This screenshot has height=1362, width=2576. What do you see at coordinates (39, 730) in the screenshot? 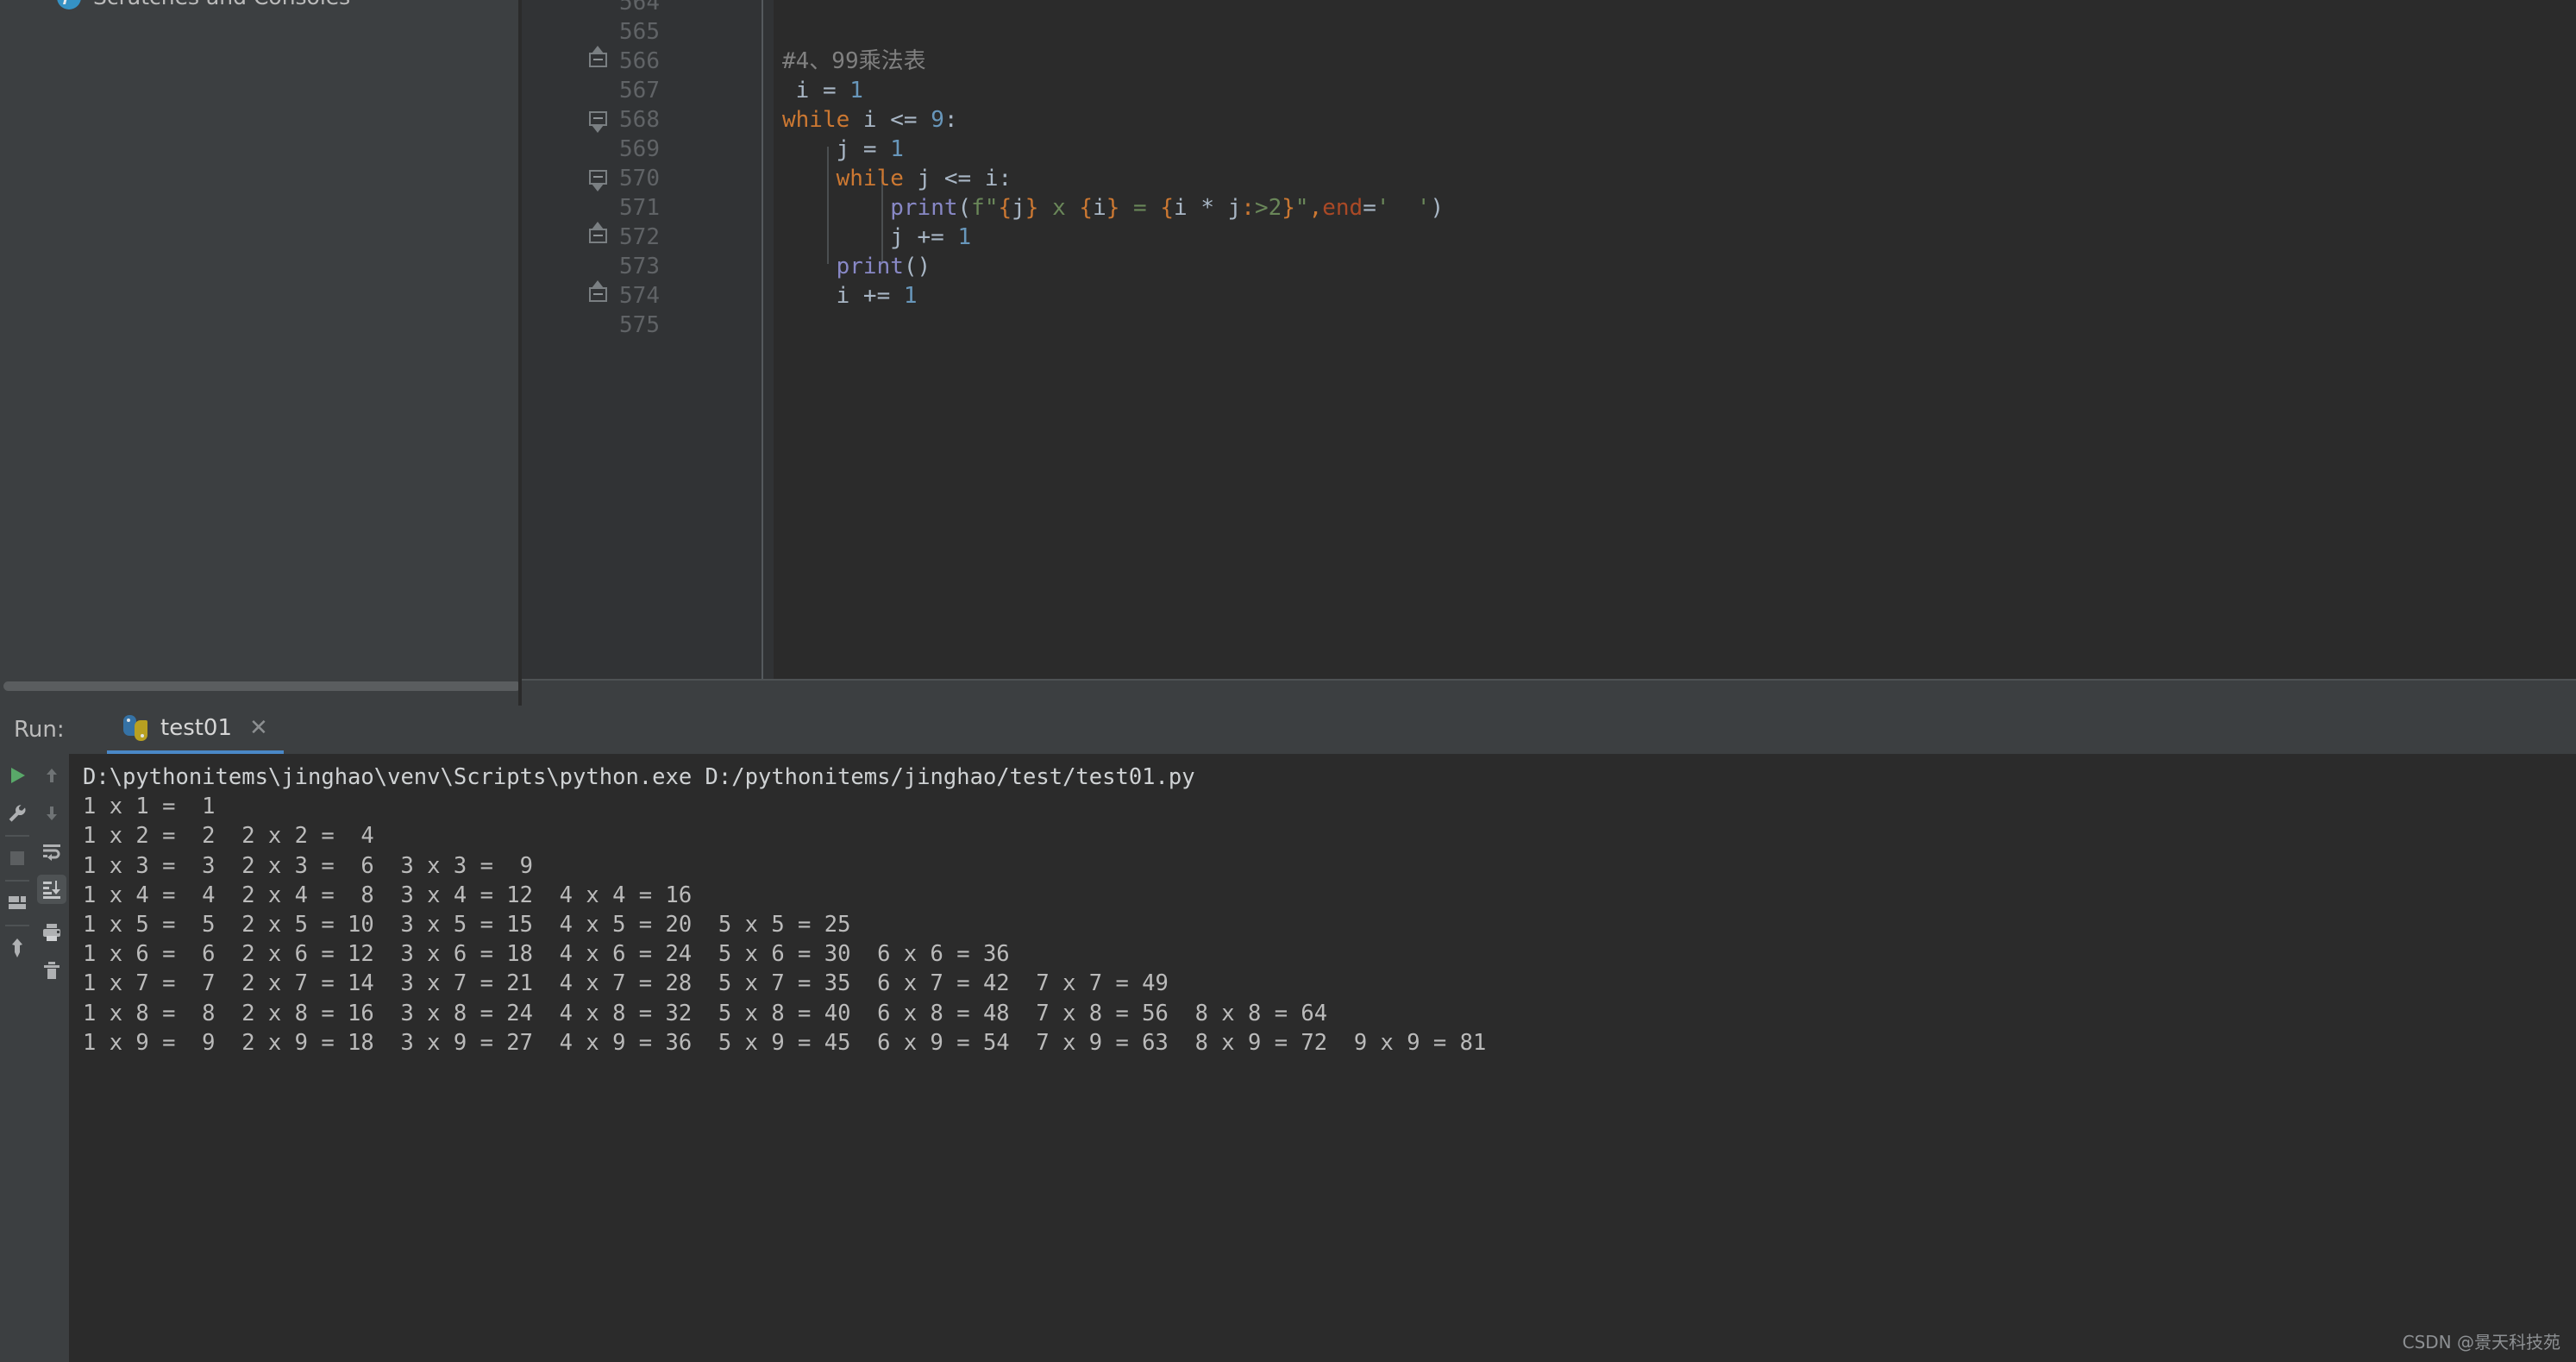
I see `run-label: Run:` at bounding box center [39, 730].